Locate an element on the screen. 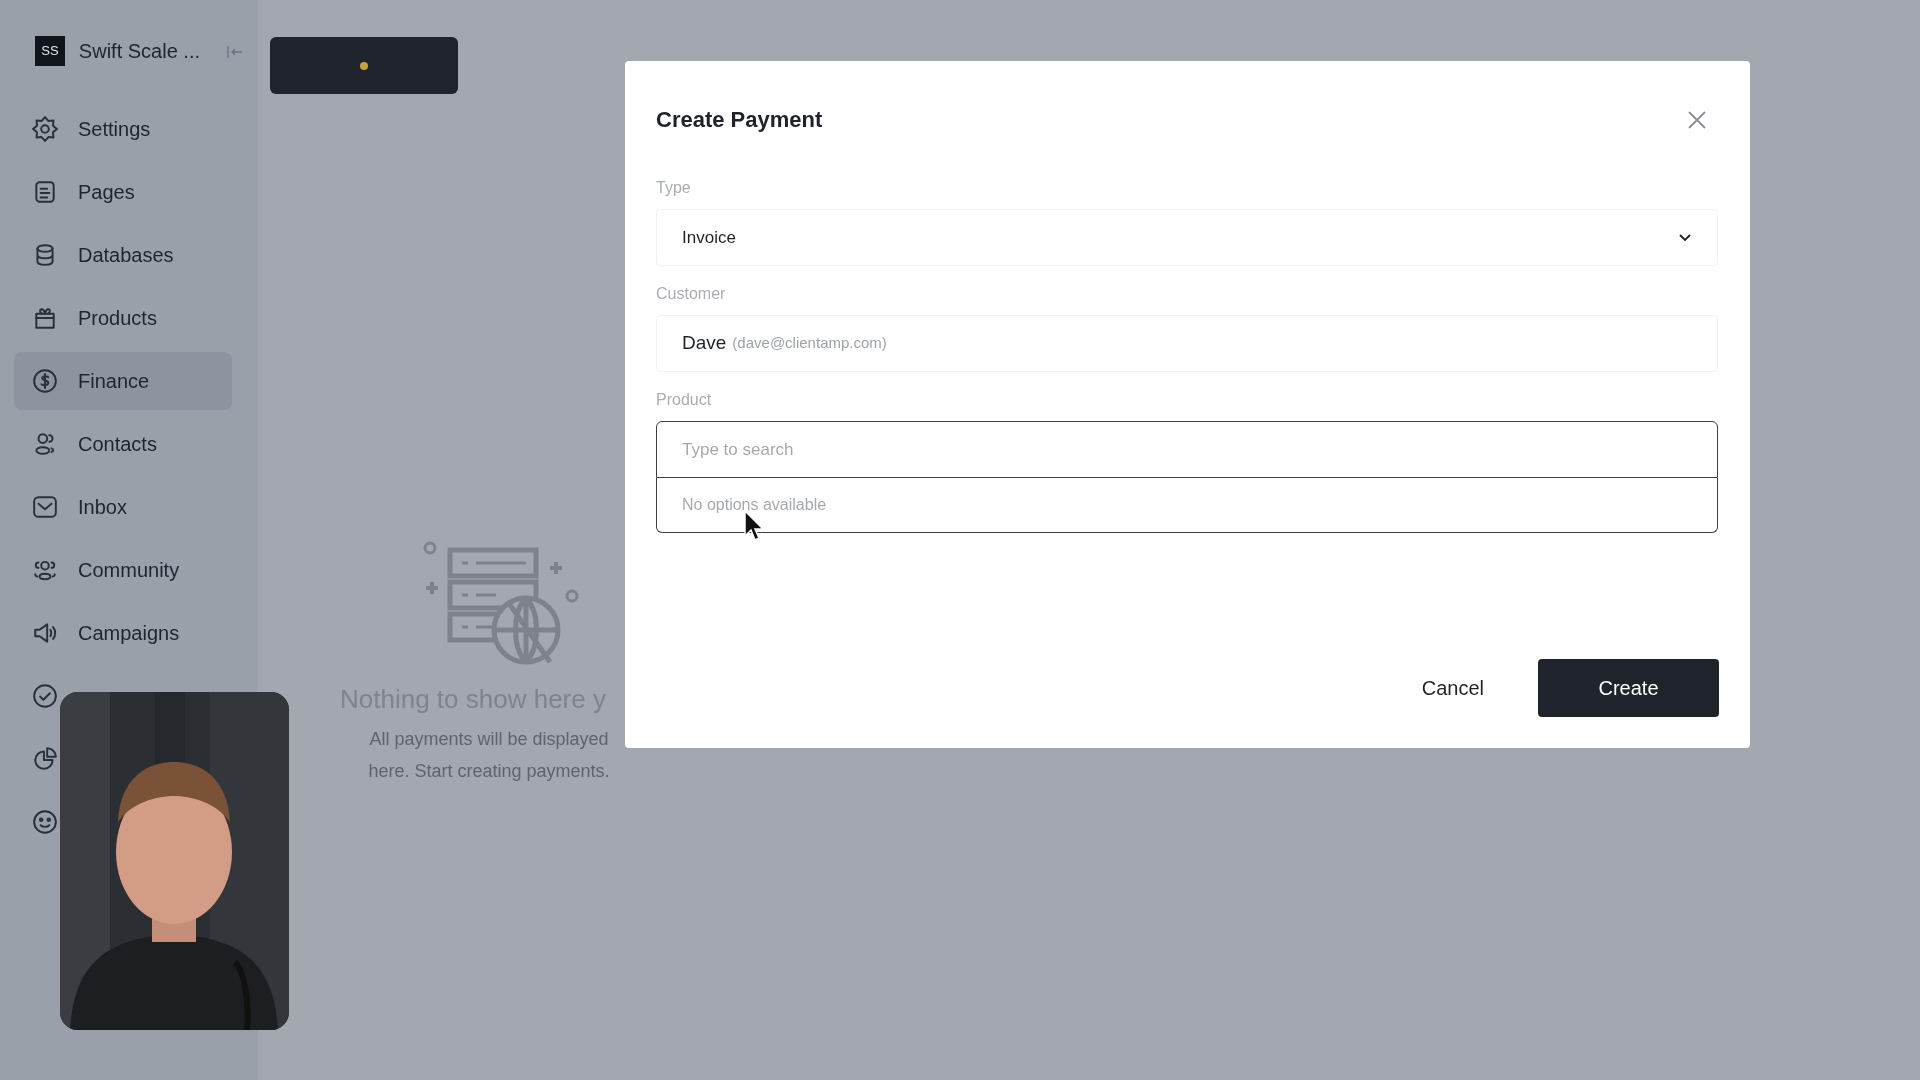 This screenshot has height=1080, width=1920. sidebar-item: Settings is located at coordinates (123, 129).